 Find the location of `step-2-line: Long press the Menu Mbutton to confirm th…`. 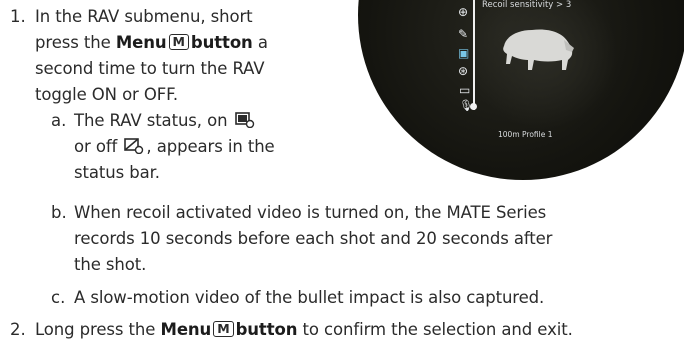

step-2-line: Long press the Menu Mbutton to confirm th… is located at coordinates (304, 330).